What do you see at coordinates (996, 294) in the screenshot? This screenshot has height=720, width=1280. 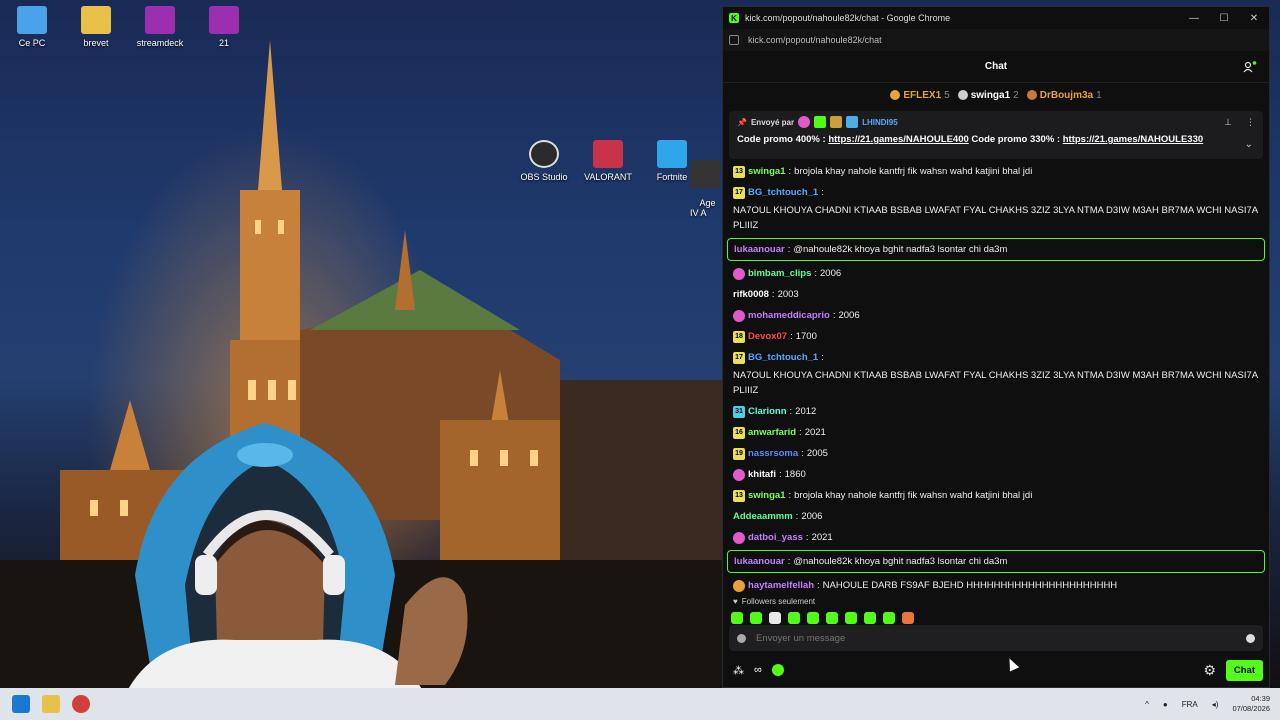 I see `chat-message: rifk0008:2003` at bounding box center [996, 294].